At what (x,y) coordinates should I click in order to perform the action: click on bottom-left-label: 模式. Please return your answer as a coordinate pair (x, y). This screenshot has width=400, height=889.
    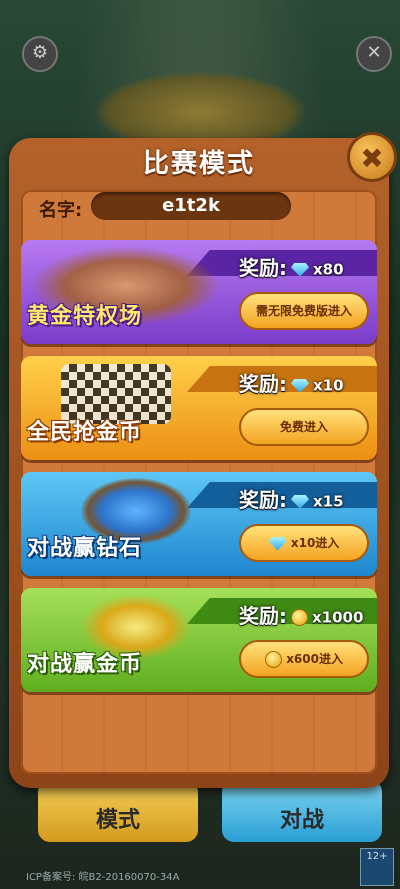
    Looking at the image, I should click on (117, 820).